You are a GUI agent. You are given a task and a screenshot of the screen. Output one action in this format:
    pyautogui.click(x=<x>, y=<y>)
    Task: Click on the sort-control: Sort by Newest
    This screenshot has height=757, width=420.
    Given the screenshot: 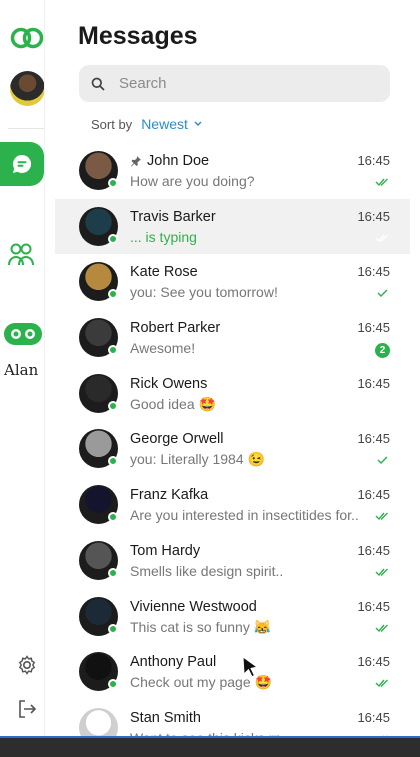 What is the action you would take?
    pyautogui.click(x=146, y=124)
    